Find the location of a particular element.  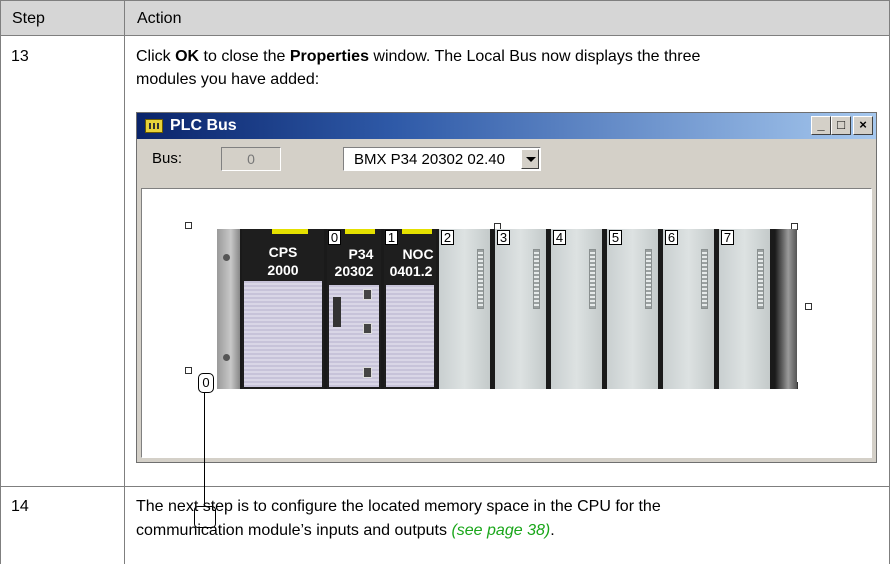

step-13-action-line2: modules you have added: is located at coordinates (228, 79).